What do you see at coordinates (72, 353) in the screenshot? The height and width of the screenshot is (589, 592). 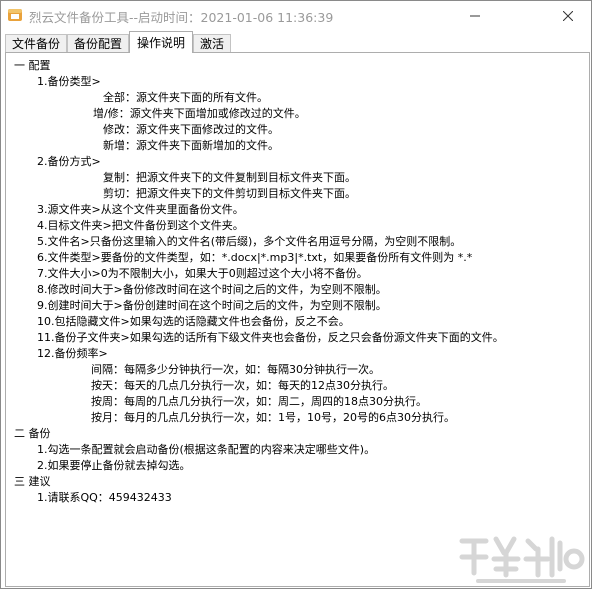 I see `doc-line: 12.备份频率>` at bounding box center [72, 353].